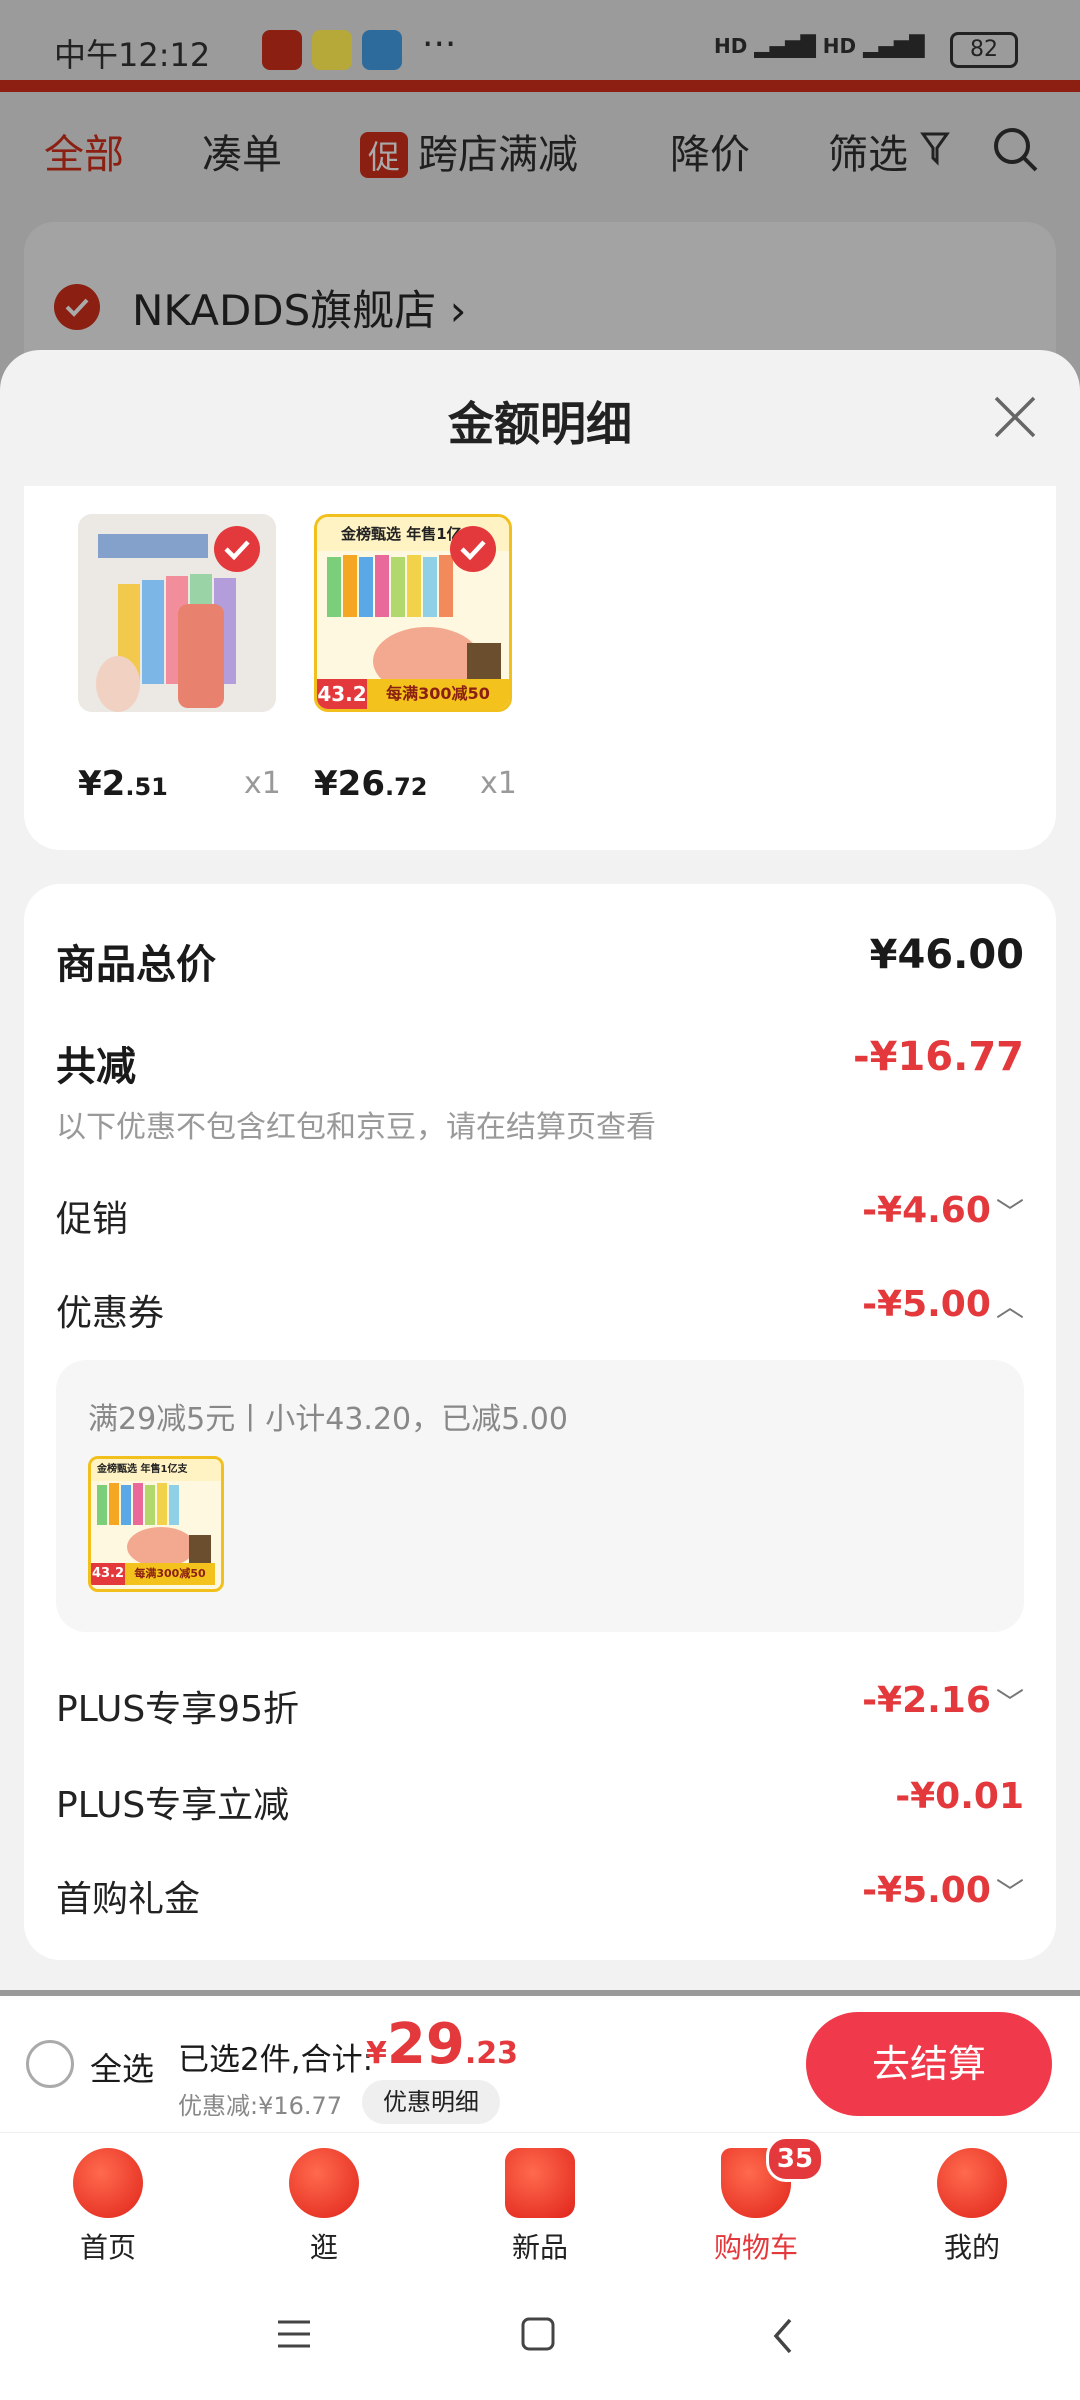 This screenshot has width=1080, height=2400. Describe the element at coordinates (498, 155) in the screenshot. I see `tab-cross-store-label: 跨店满减` at that location.